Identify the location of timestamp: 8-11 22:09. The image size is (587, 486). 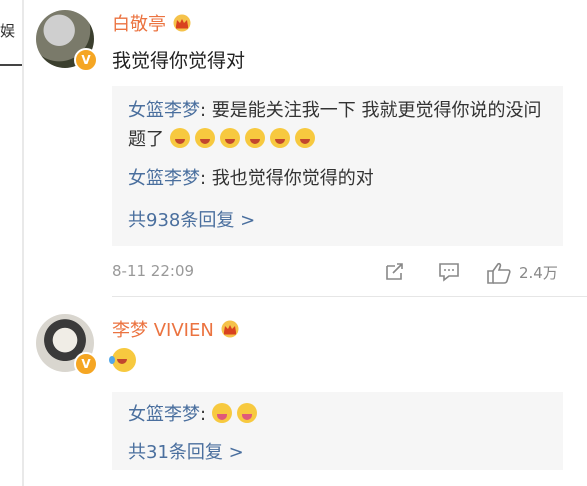
(153, 271).